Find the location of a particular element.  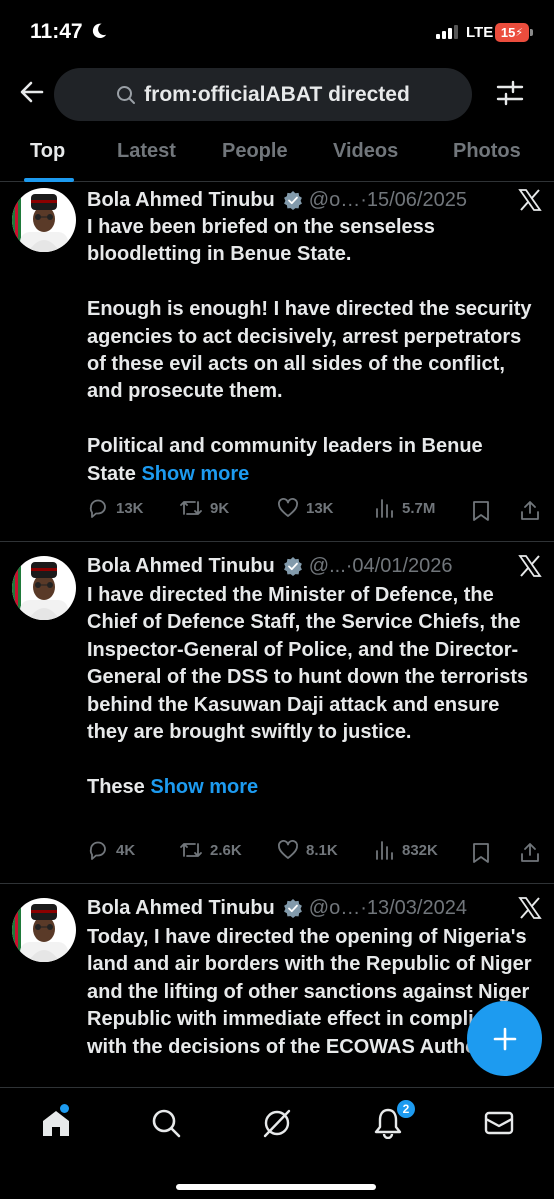

tweet-date: ·15/06/2025 is located at coordinates (413, 199).